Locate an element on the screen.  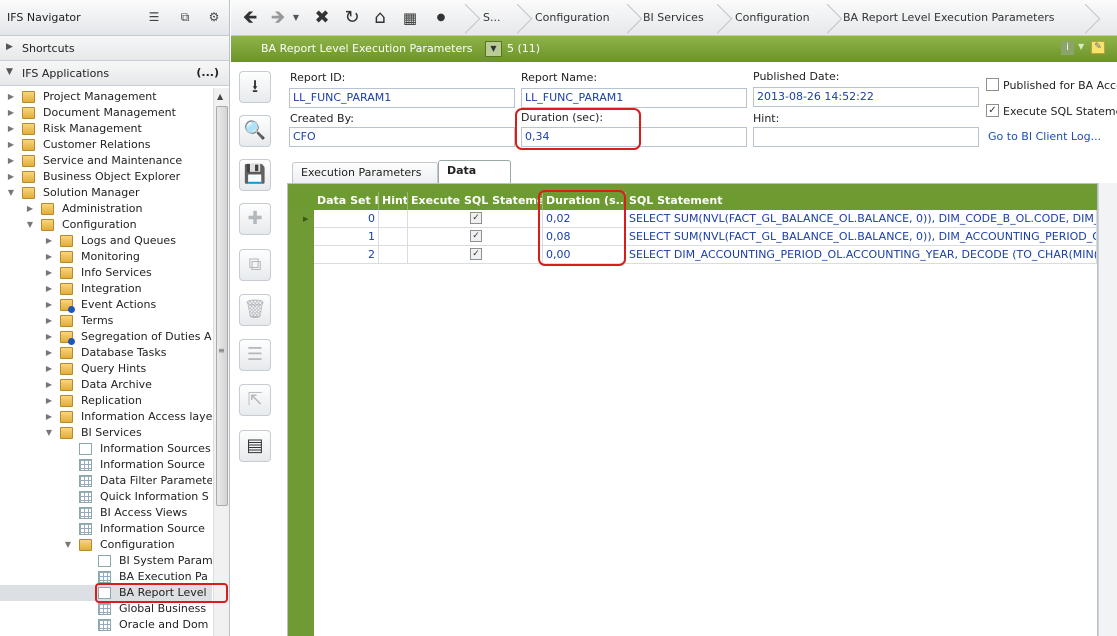
note-icon: ✎ is located at coordinates (1098, 47).